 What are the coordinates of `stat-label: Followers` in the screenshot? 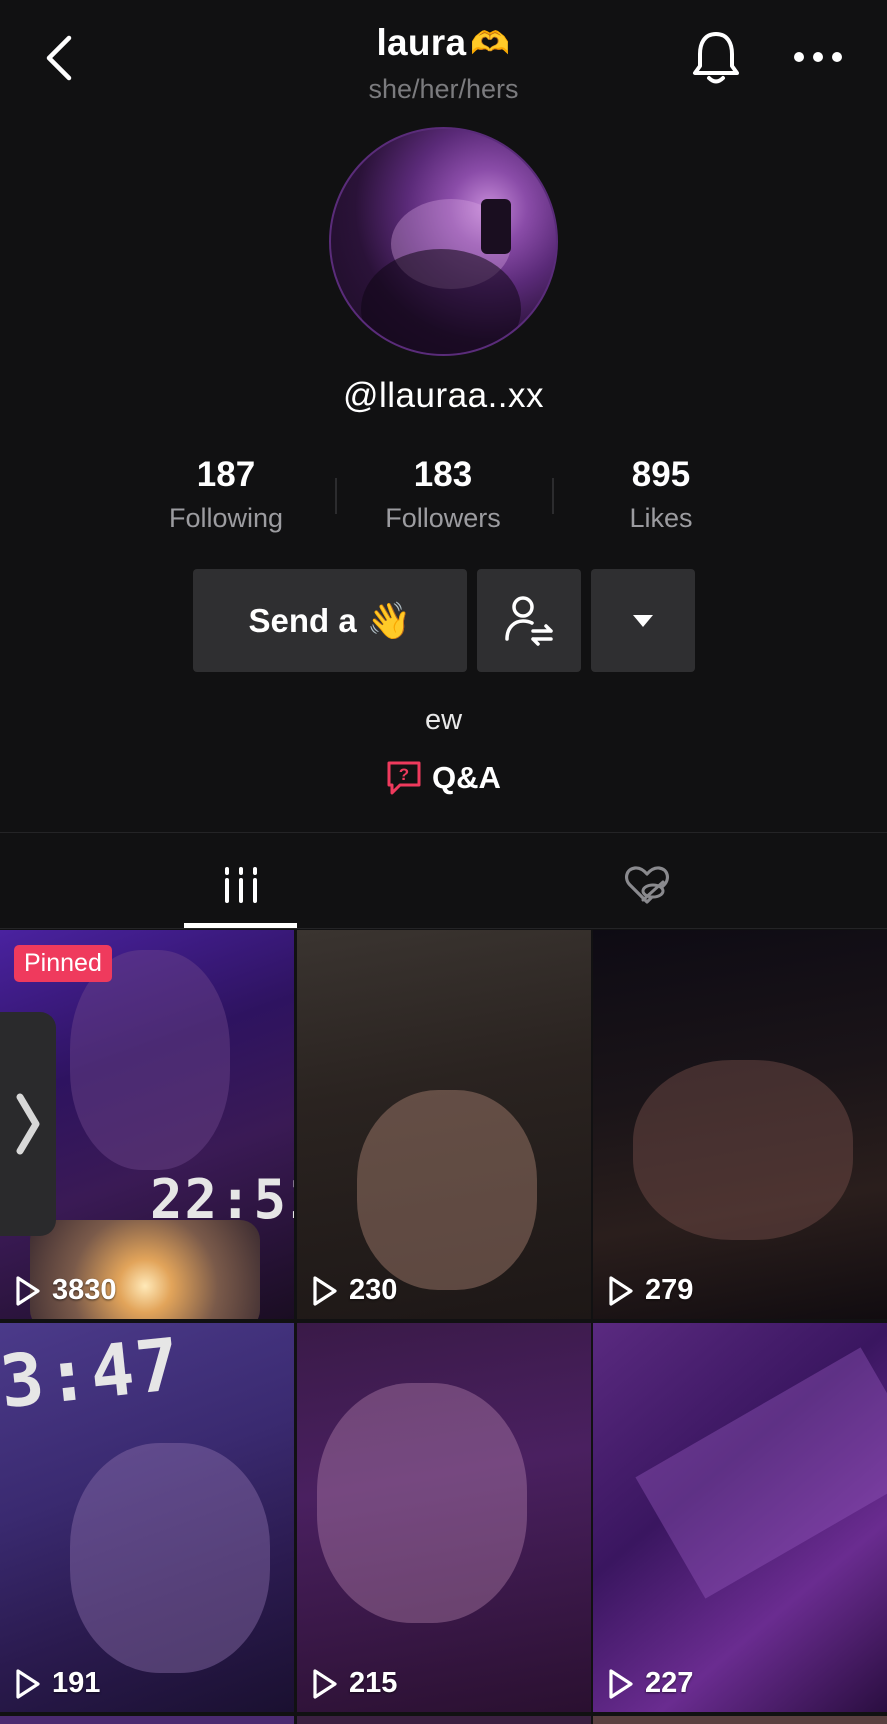 It's located at (443, 518).